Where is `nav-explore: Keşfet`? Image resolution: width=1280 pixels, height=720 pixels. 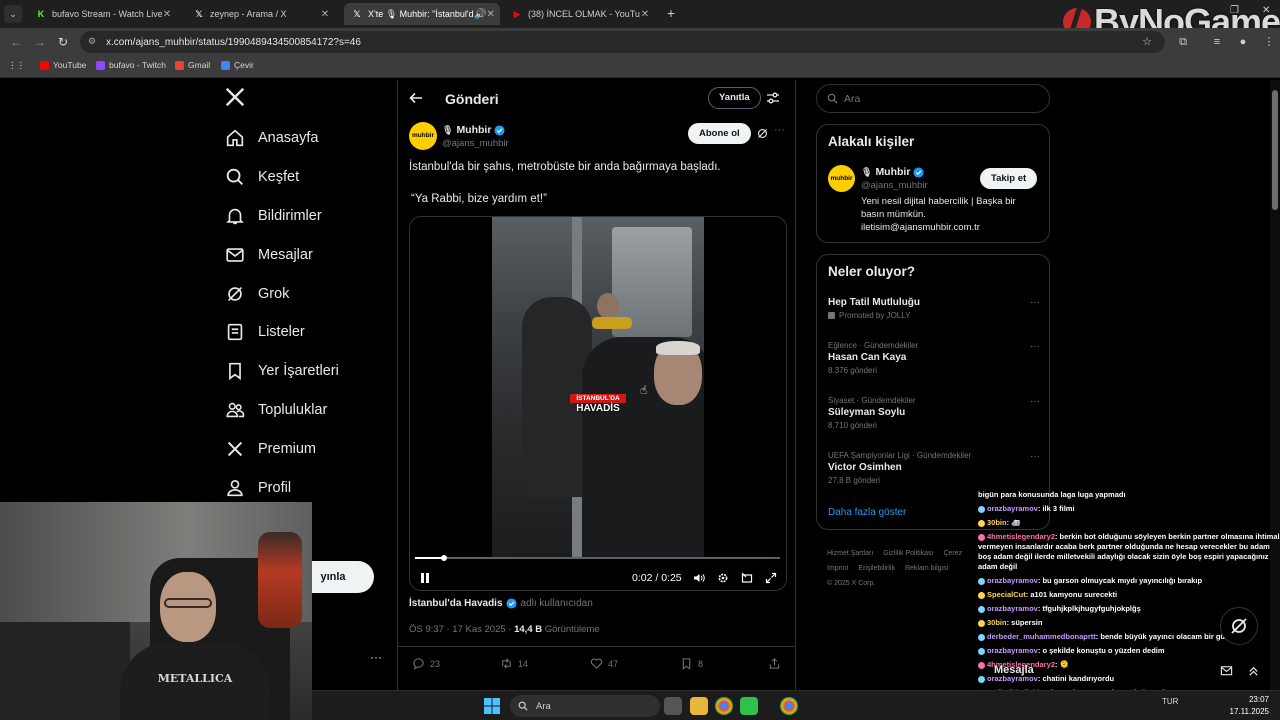
nav-explore: Keşfet is located at coordinates (261, 177).